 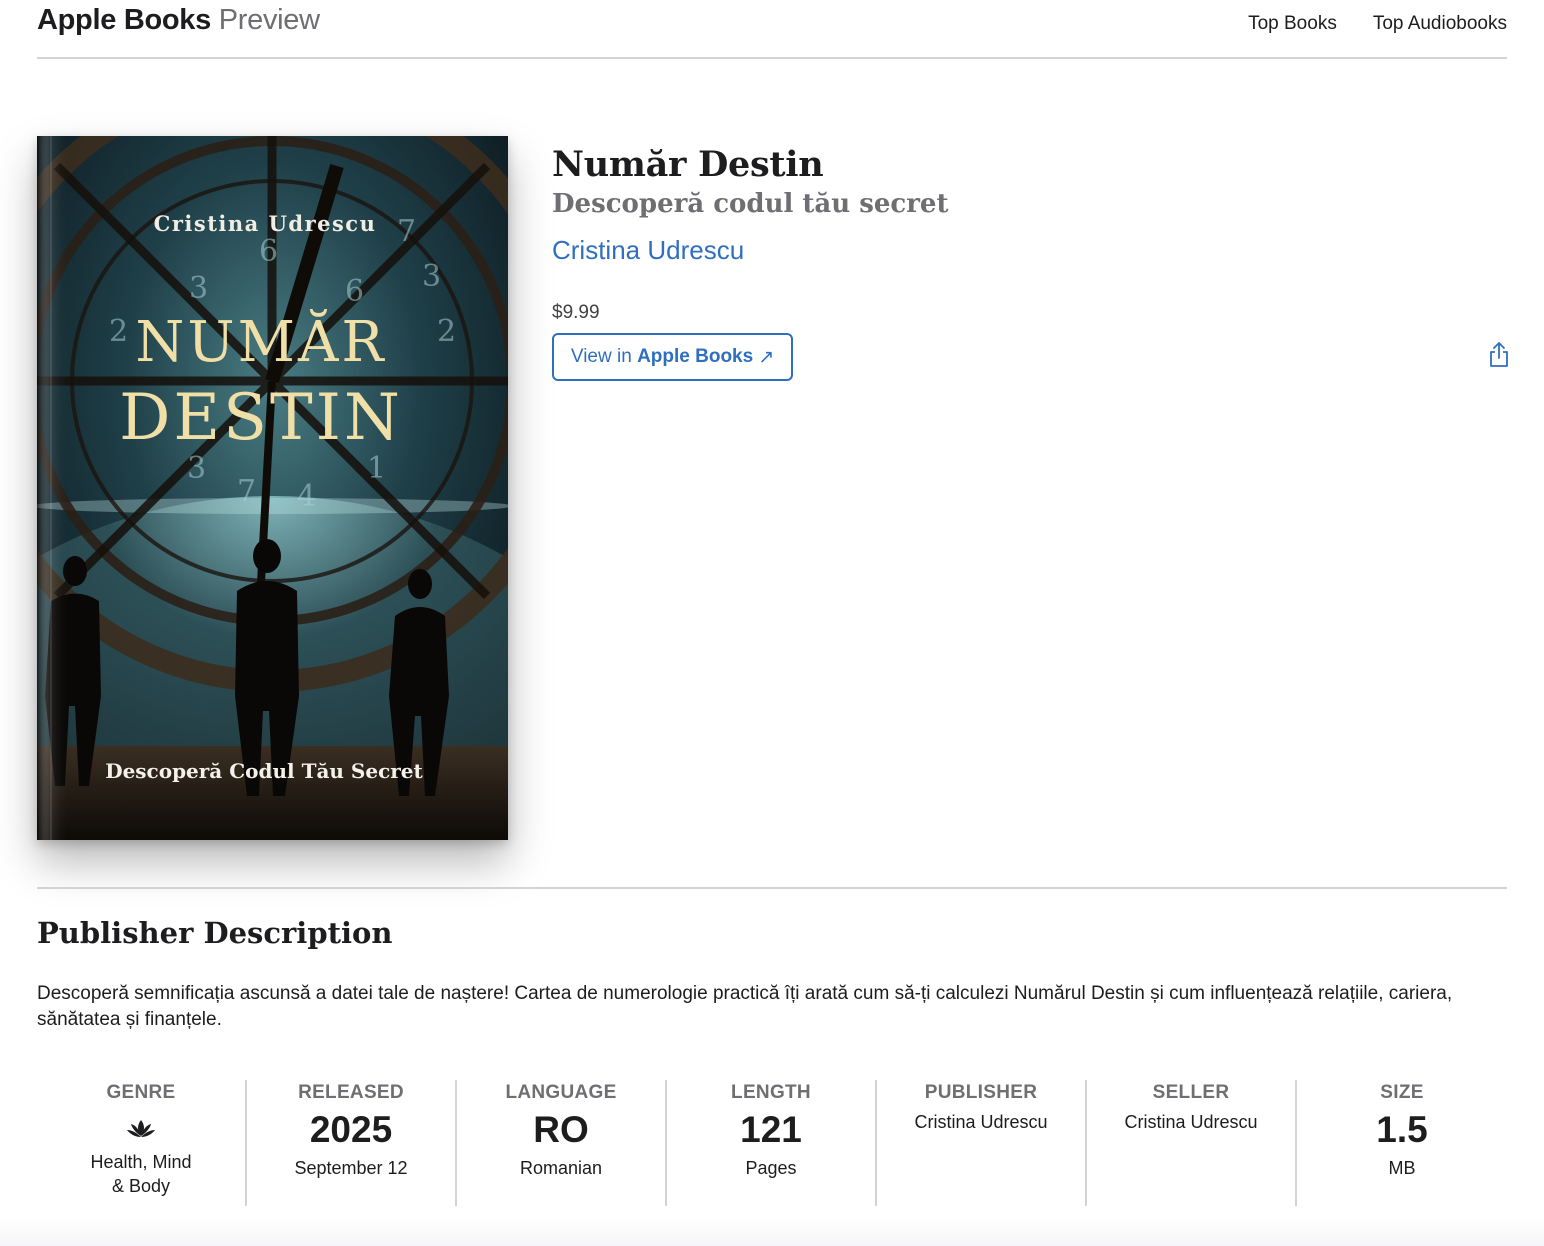 I want to click on nav-top-books: Top Books, so click(x=1292, y=24).